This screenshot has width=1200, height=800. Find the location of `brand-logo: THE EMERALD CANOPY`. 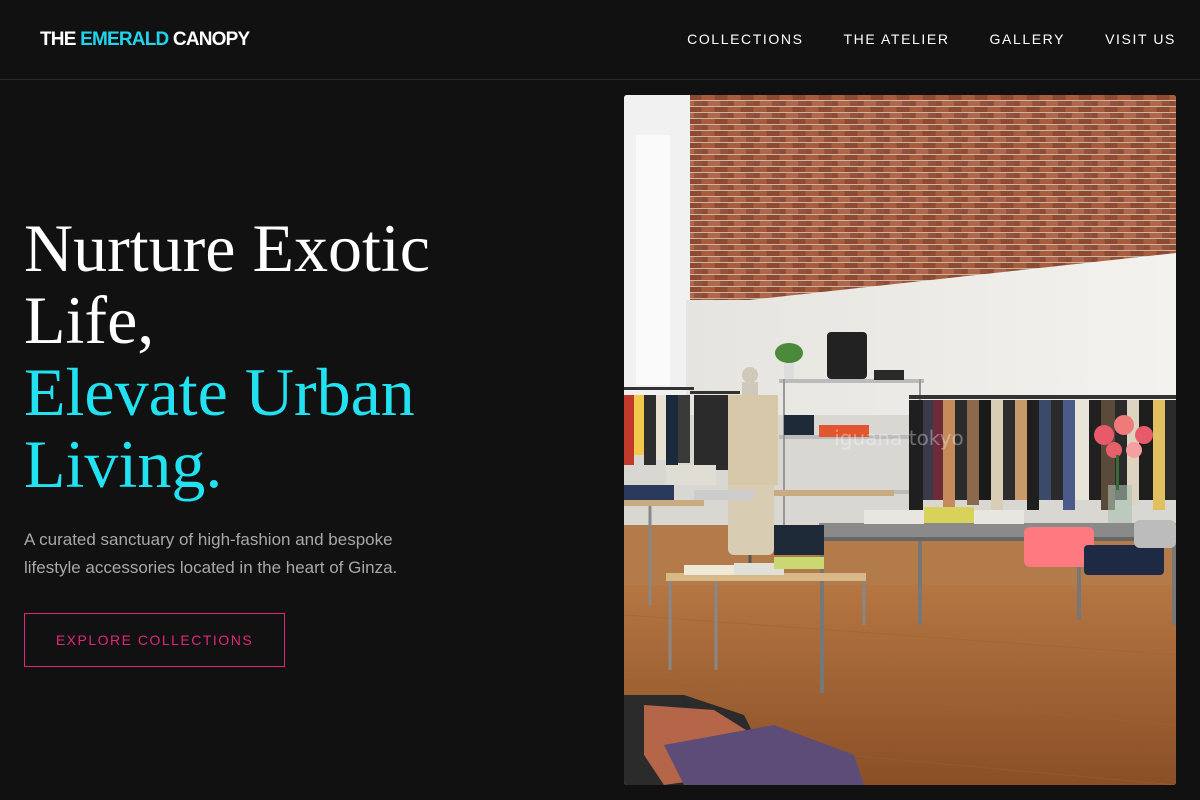

brand-logo: THE EMERALD CANOPY is located at coordinates (145, 40).